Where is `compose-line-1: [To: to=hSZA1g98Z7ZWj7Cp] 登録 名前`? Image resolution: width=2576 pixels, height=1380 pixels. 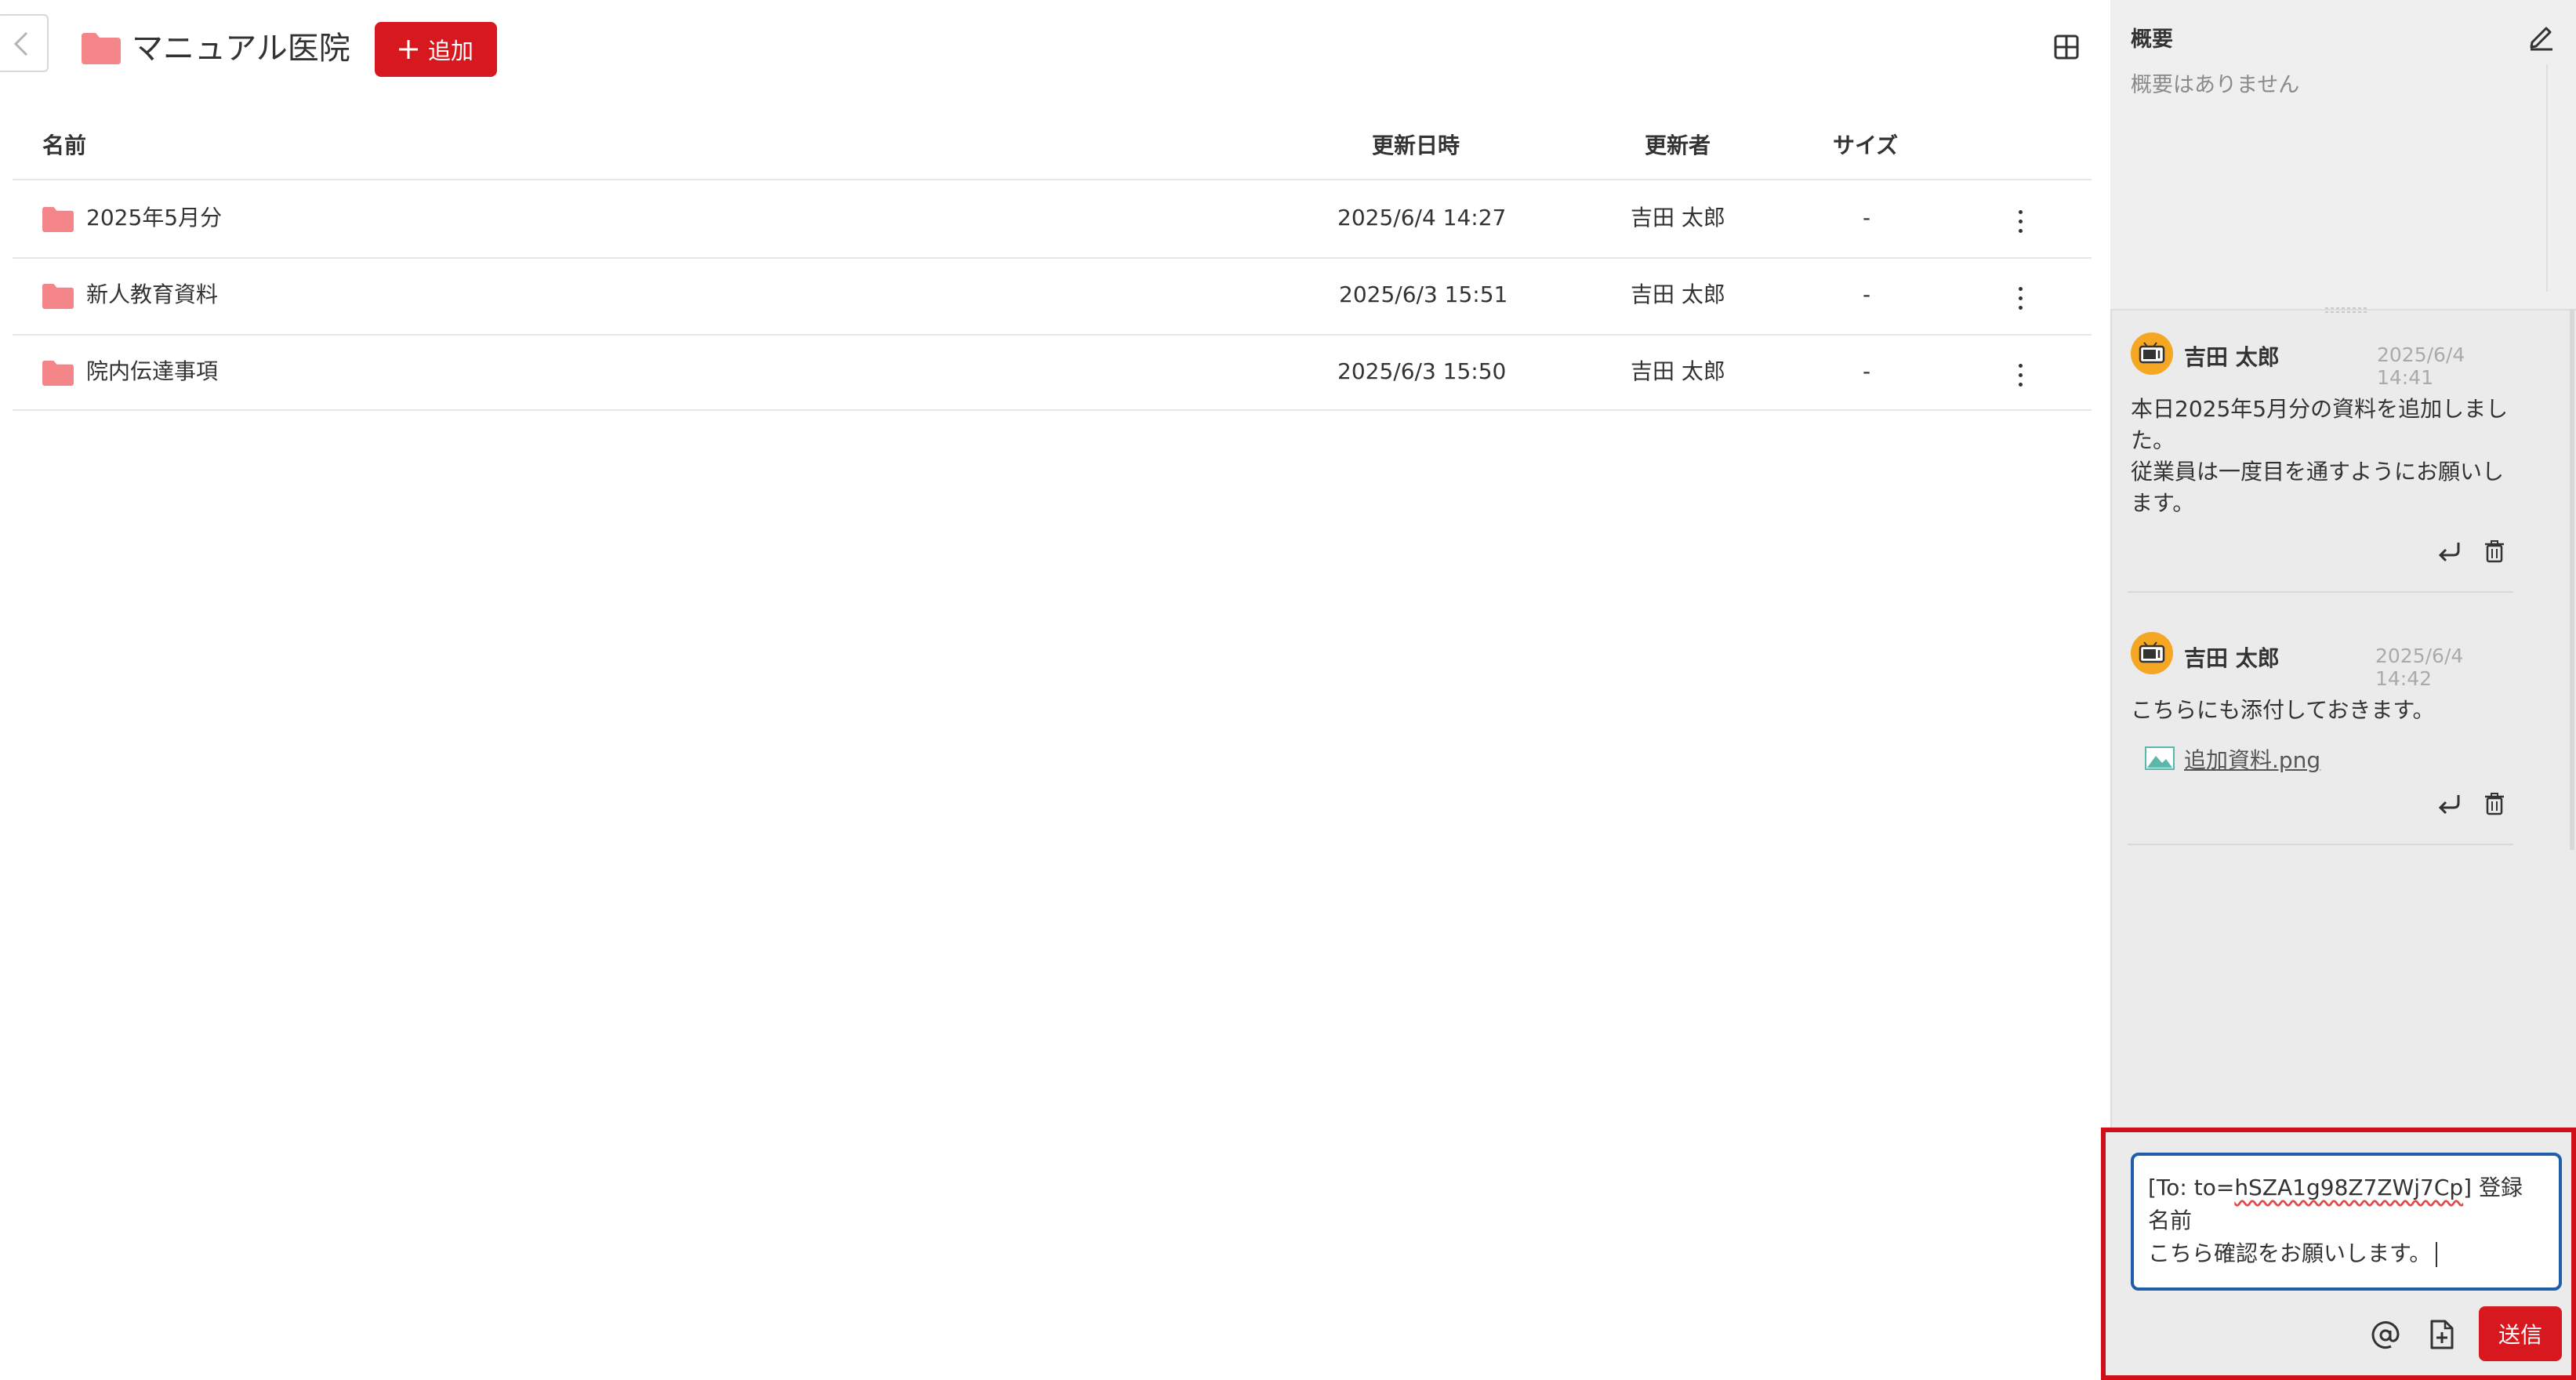
compose-line-1: [To: to=hSZA1g98Z7ZWj7Cp] 登録 名前 is located at coordinates (2347, 1204).